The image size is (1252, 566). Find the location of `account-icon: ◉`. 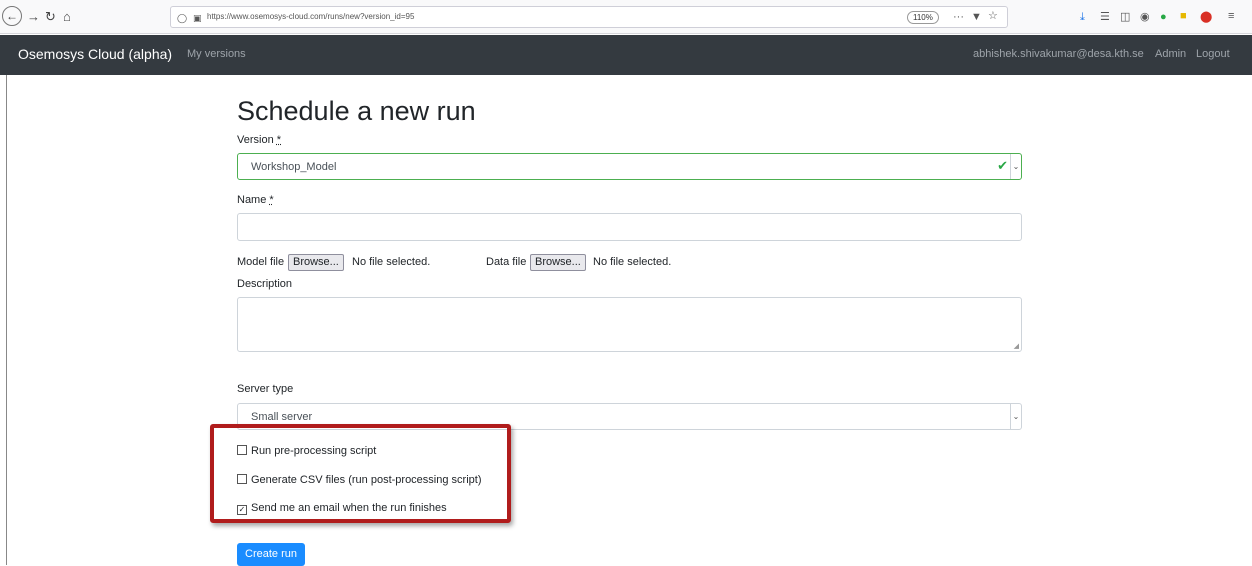

account-icon: ◉ is located at coordinates (1145, 17).